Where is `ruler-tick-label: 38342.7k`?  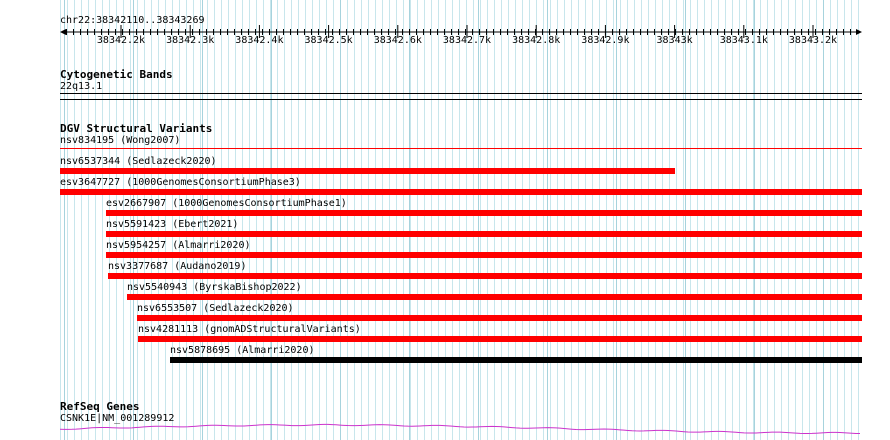
ruler-tick-label: 38342.7k is located at coordinates (467, 40).